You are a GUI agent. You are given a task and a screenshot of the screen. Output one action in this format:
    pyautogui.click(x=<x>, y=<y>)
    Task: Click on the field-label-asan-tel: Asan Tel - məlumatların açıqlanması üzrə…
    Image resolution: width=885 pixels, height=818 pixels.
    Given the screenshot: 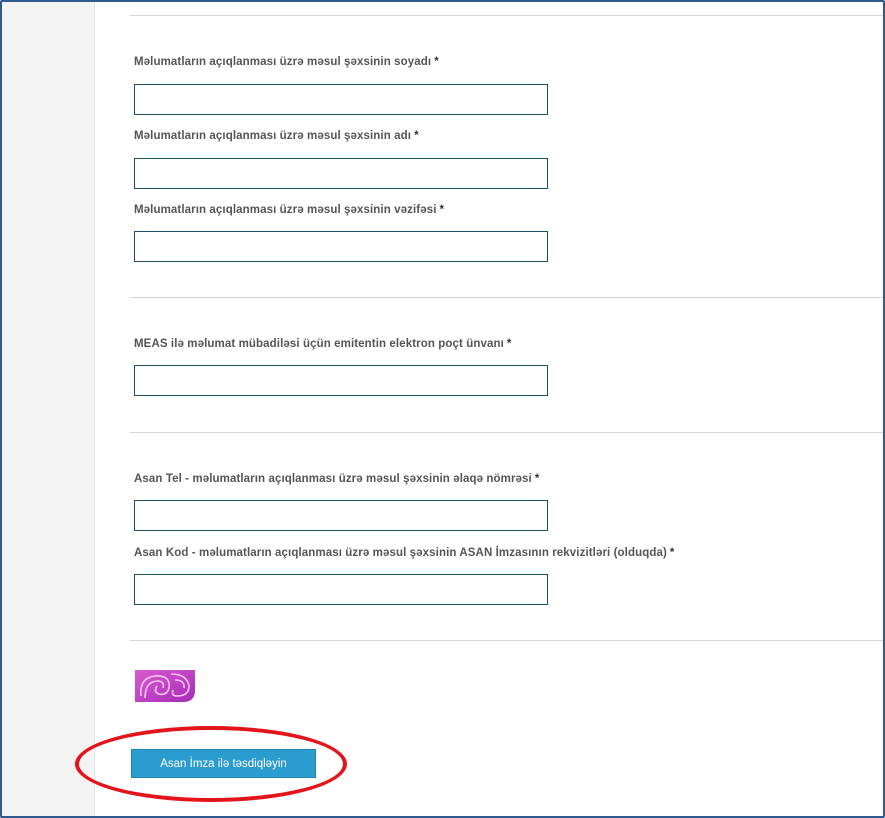 What is the action you would take?
    pyautogui.click(x=337, y=479)
    